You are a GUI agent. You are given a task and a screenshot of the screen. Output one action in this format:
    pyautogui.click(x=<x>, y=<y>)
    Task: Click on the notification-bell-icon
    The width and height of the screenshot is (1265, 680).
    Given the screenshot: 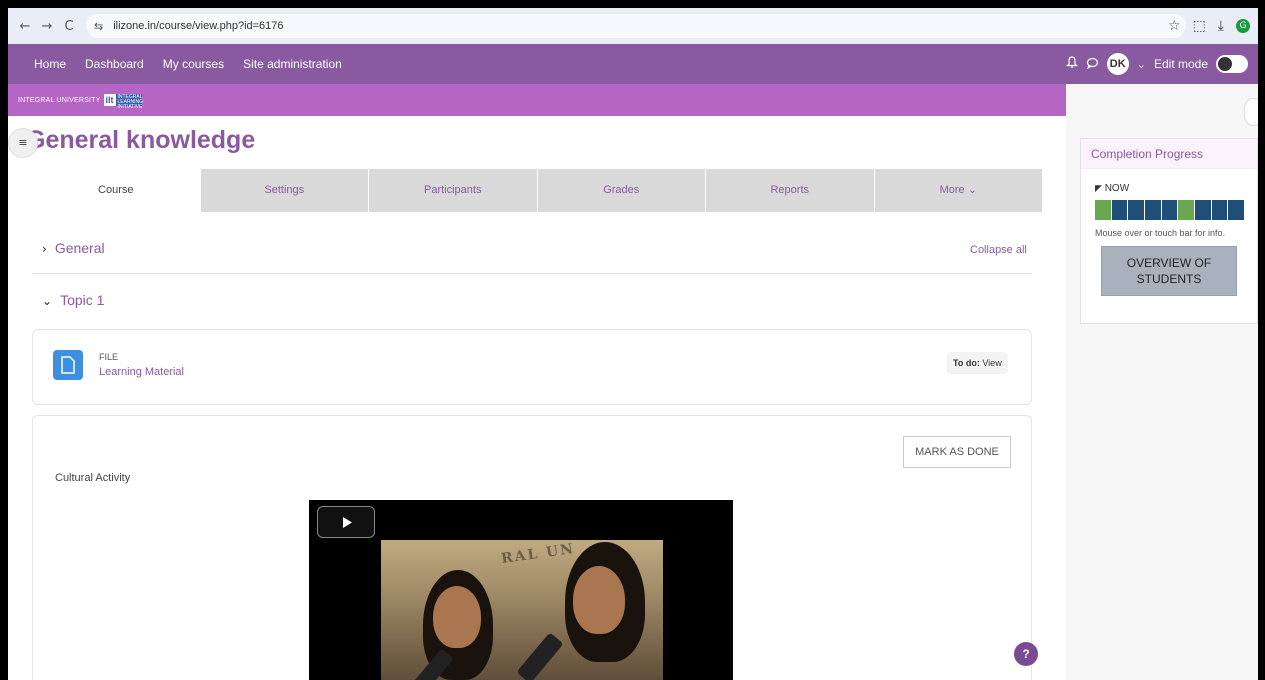 What is the action you would take?
    pyautogui.click(x=1071, y=64)
    